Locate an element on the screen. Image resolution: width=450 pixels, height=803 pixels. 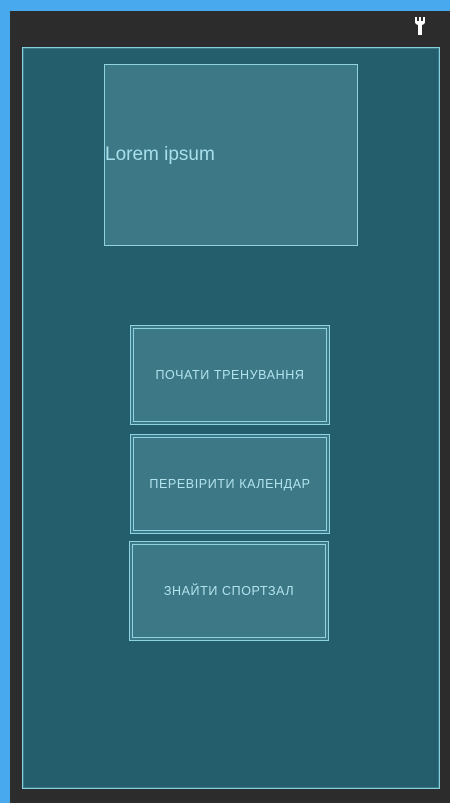
find-gym-button: ЗНАЙТИ СПОРТЗАЛ is located at coordinates (229, 591).